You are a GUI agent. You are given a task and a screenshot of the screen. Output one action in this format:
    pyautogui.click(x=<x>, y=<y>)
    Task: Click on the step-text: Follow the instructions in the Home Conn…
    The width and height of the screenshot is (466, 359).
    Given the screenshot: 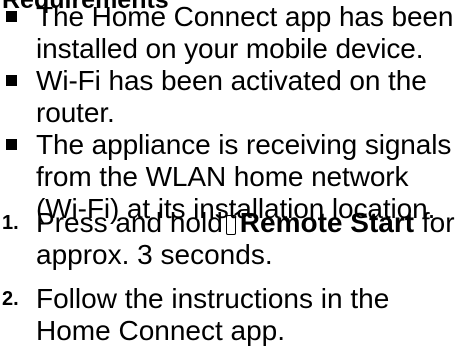 What is the action you would take?
    pyautogui.click(x=213, y=314)
    